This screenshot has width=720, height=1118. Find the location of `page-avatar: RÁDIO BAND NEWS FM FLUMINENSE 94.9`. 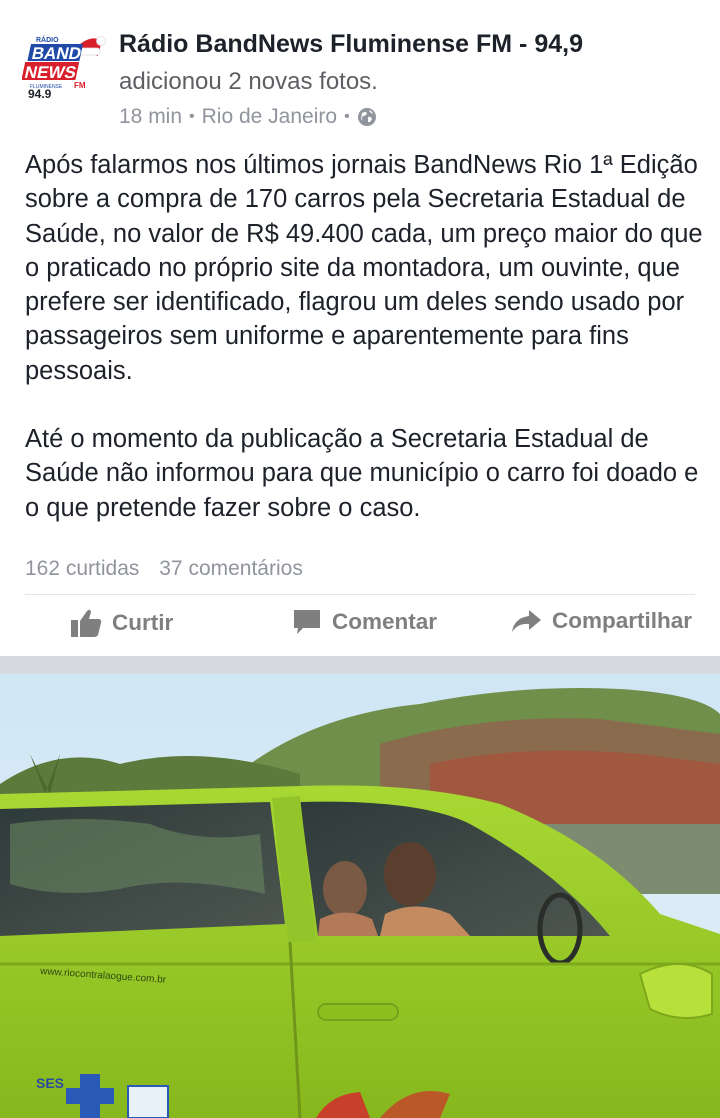

page-avatar: RÁDIO BAND NEWS FM FLUMINENSE 94.9 is located at coordinates (63, 72).